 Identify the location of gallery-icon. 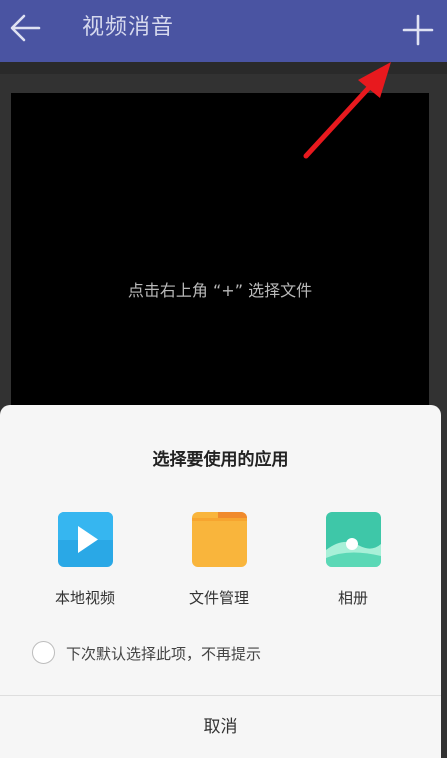
(353, 539).